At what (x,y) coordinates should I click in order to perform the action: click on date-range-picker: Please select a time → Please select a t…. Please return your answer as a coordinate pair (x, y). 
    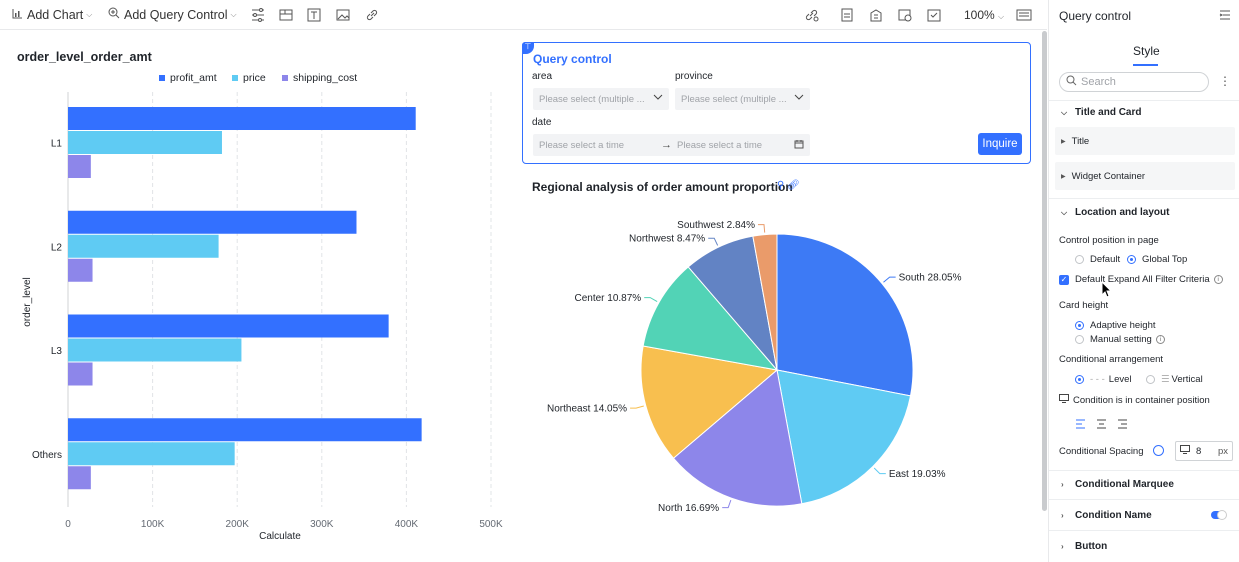
    Looking at the image, I should click on (671, 145).